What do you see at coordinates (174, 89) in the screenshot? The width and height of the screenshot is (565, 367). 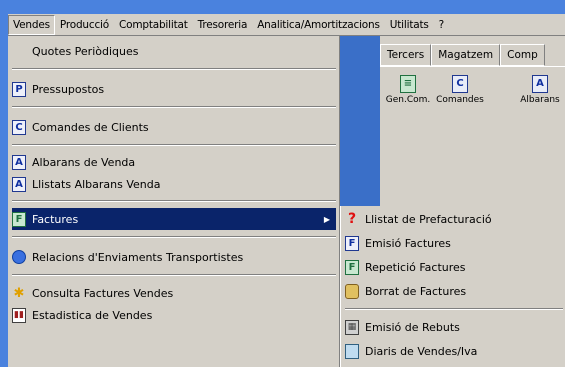 I see `menu-item-pressupostos: P Pressupostos` at bounding box center [174, 89].